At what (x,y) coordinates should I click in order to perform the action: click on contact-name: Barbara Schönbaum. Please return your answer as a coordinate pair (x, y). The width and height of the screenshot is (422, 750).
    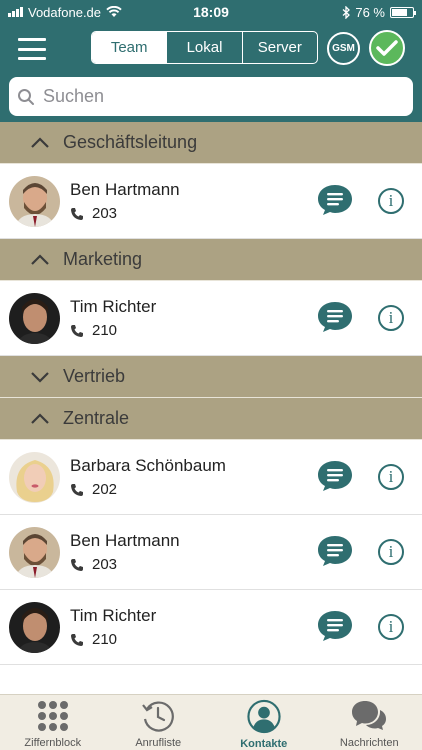
    Looking at the image, I should click on (148, 465).